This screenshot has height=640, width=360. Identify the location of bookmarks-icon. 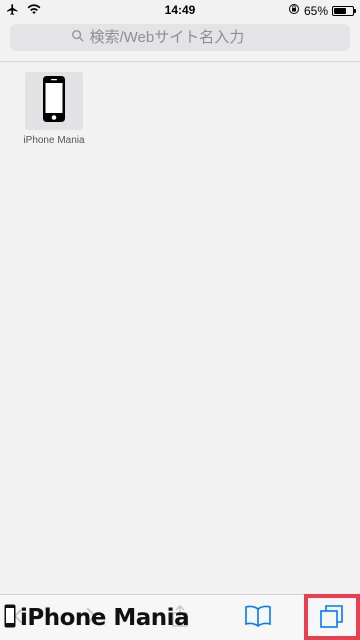
(258, 618).